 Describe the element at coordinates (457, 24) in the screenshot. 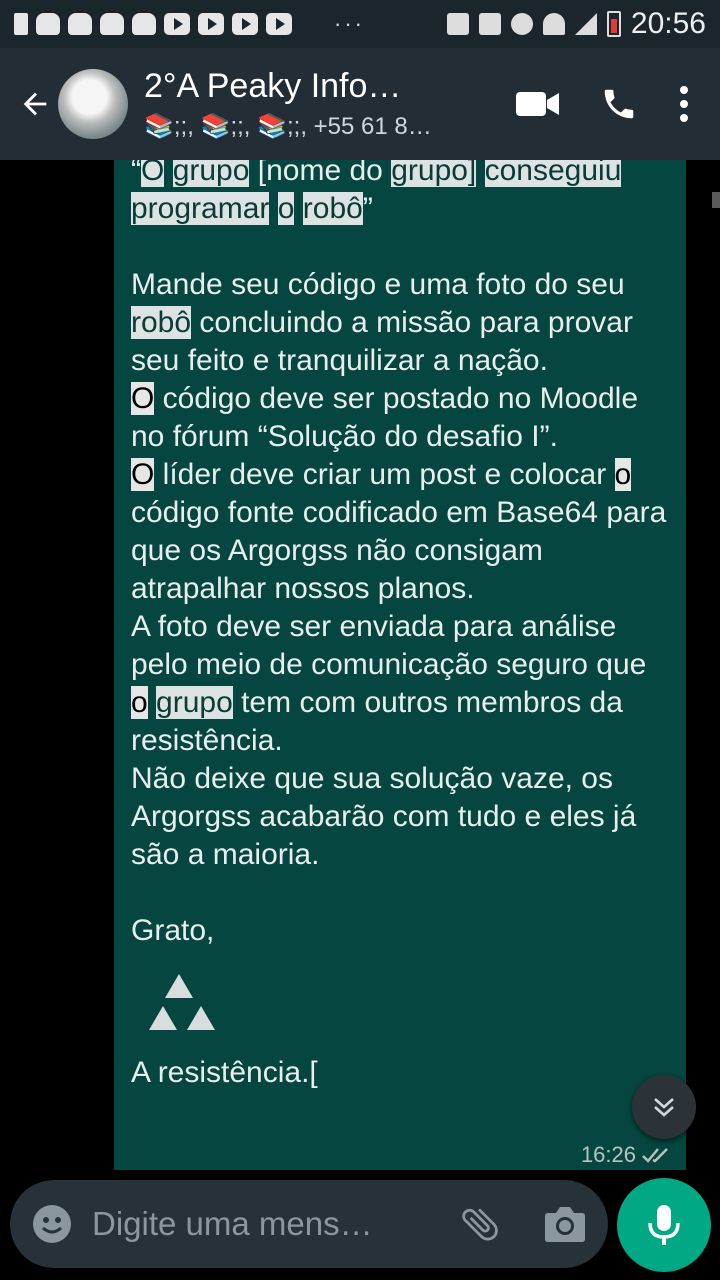

I see `lock-icon` at that location.